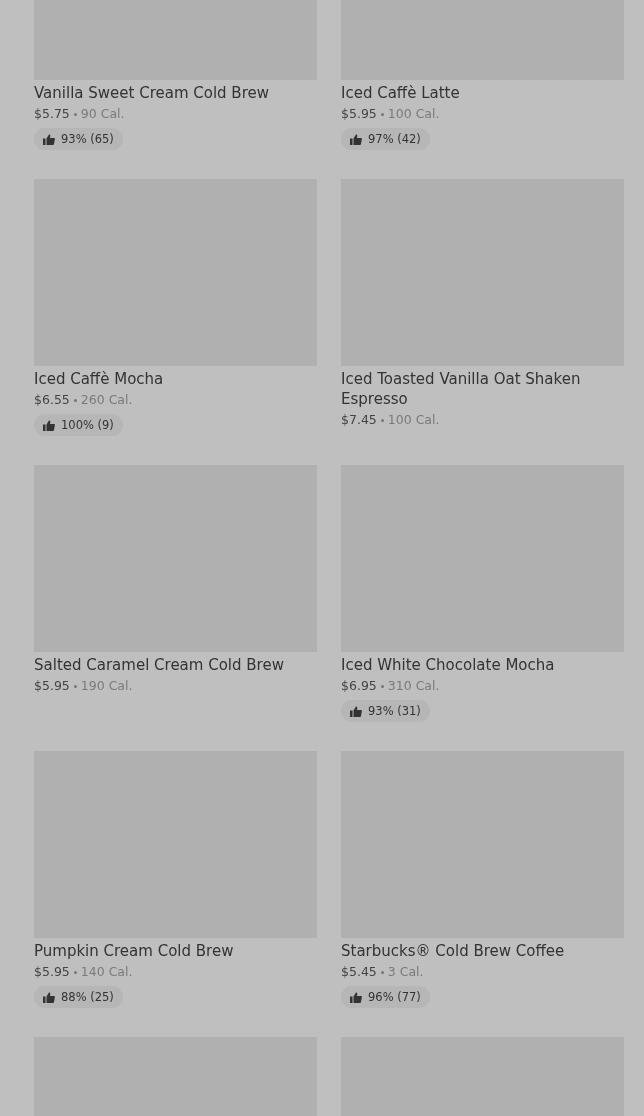 This screenshot has height=1116, width=644. What do you see at coordinates (413, 685) in the screenshot?
I see `calories: 310 Cal.` at bounding box center [413, 685].